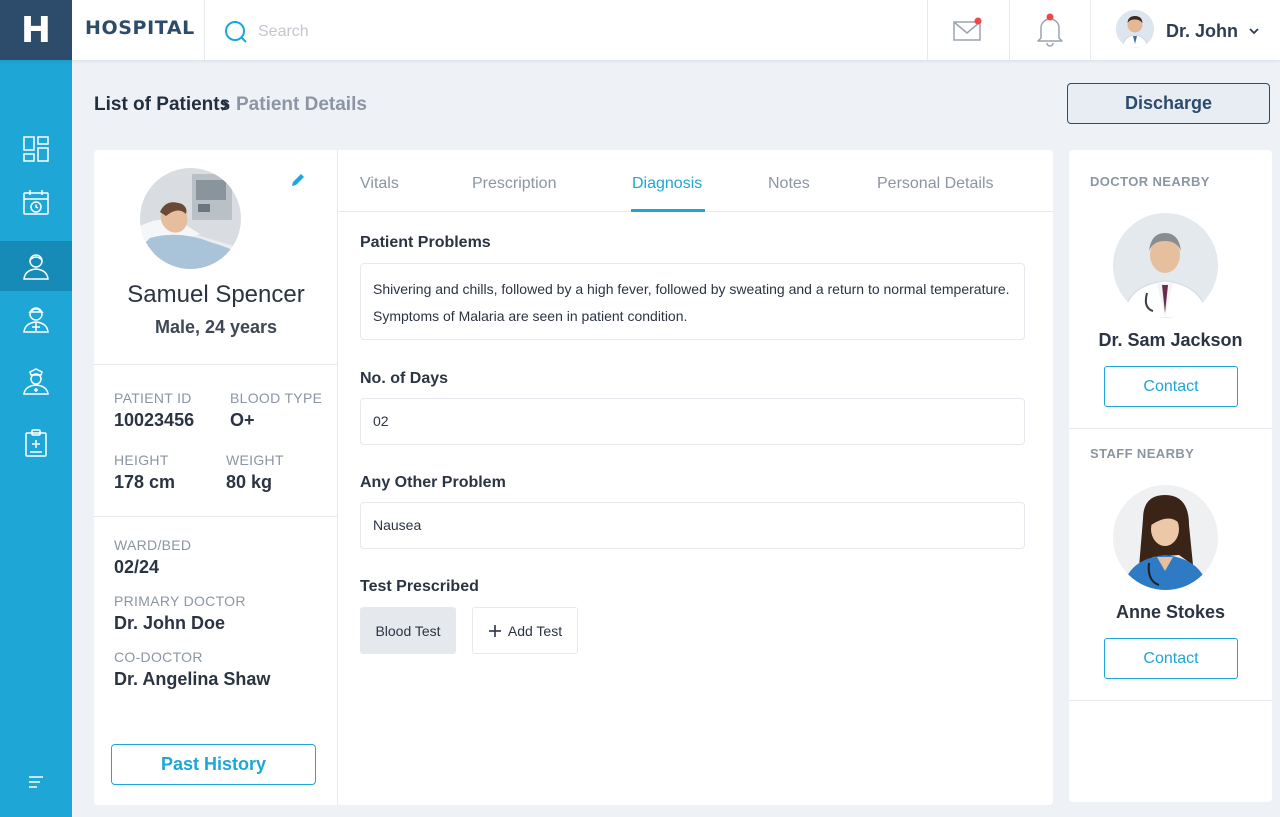 Image resolution: width=1280 pixels, height=817 pixels. I want to click on doctor-photo, so click(1165, 265).